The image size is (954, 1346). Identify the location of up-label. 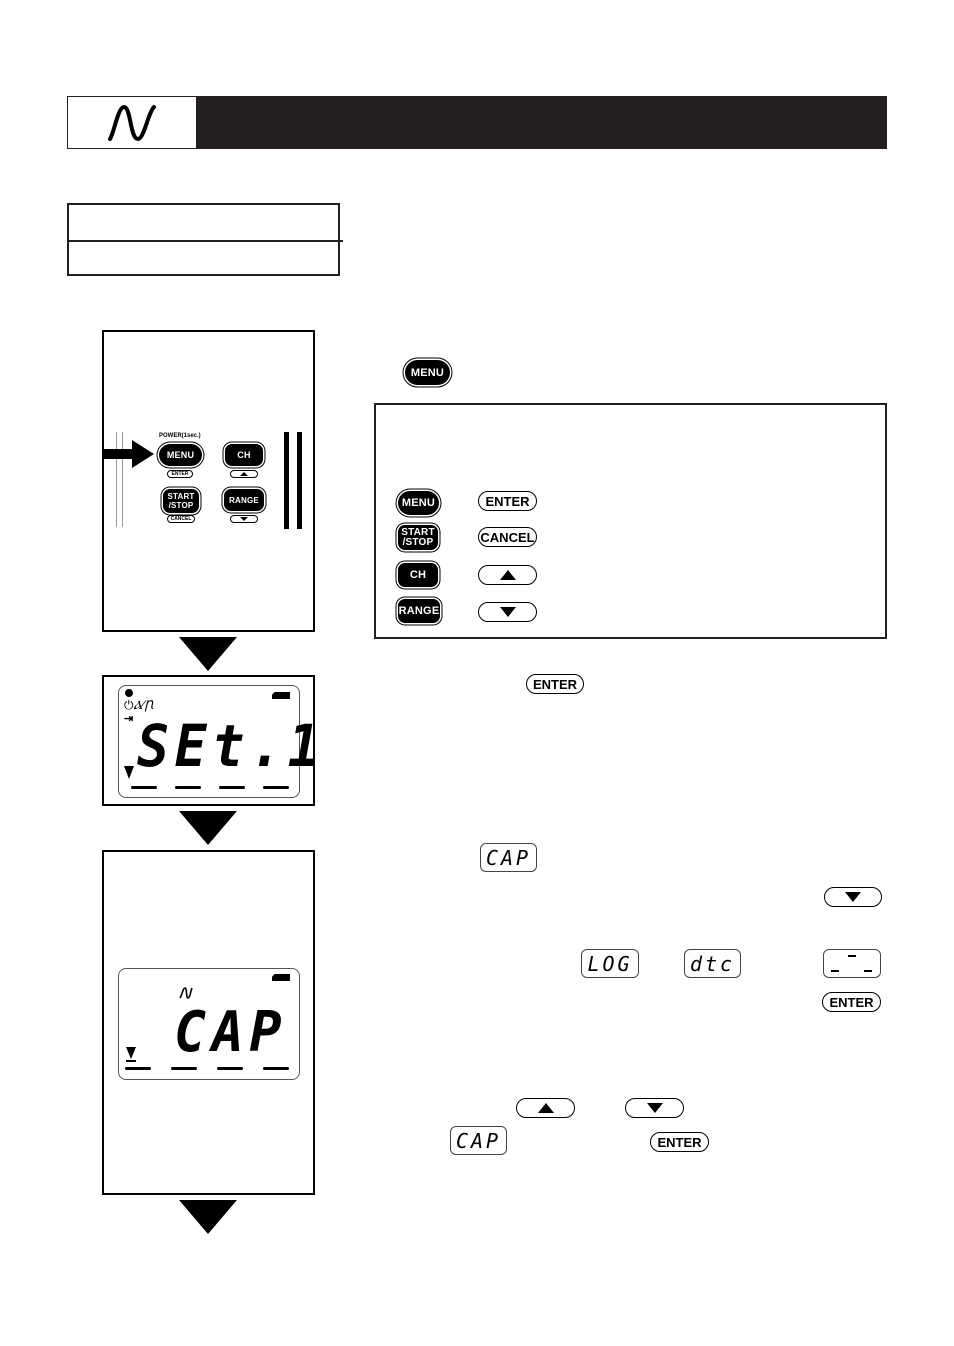
(244, 474).